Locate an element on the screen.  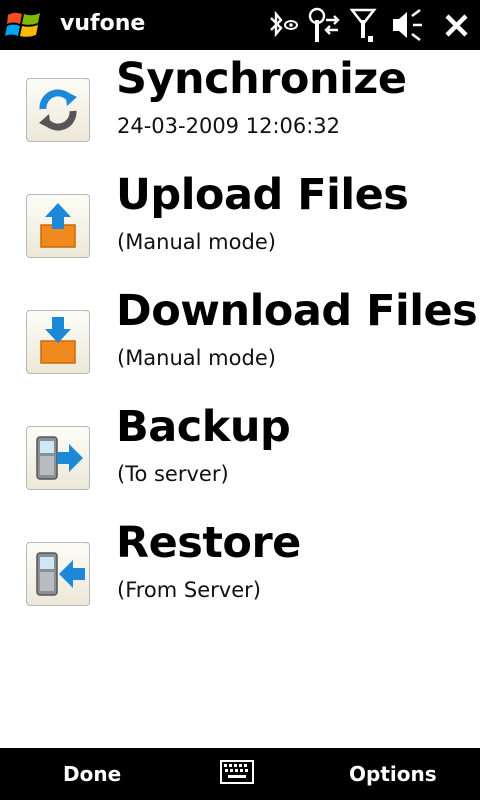
close-icon is located at coordinates (457, 25).